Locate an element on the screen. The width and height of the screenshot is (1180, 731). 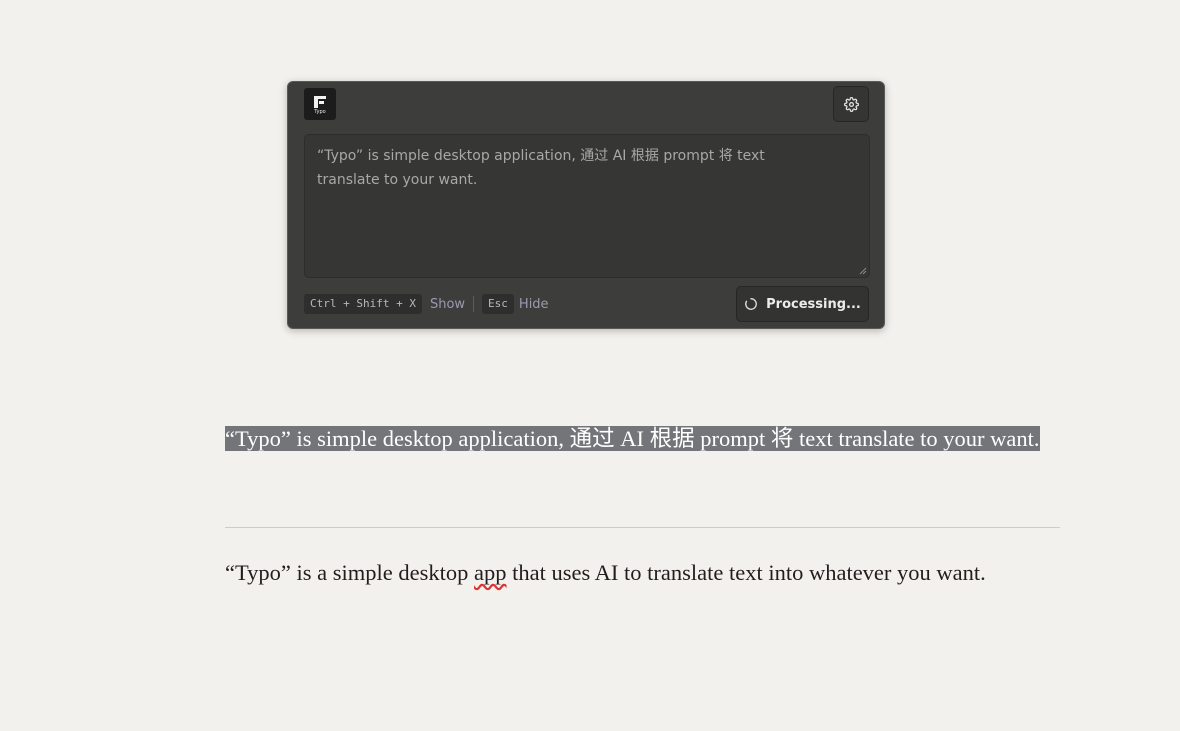
settings-button is located at coordinates (851, 104).